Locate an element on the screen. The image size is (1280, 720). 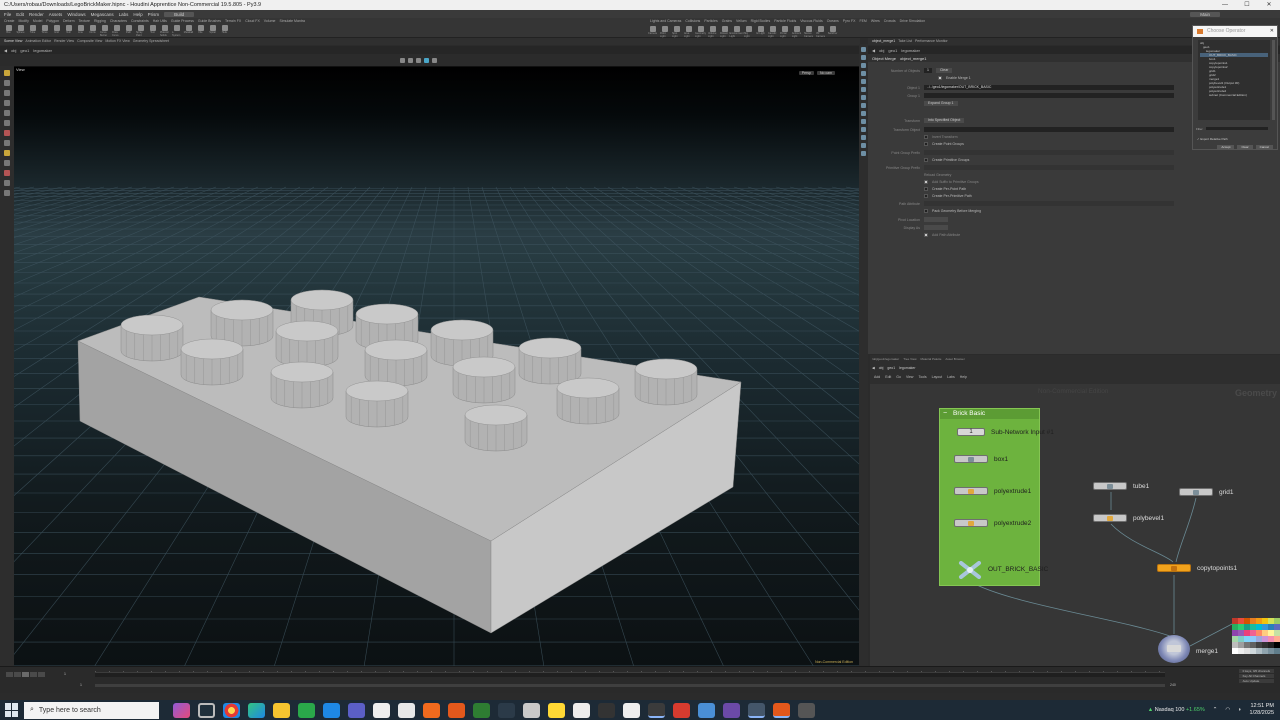
tab-performance-monitor: Performance Monitor is located at coordinates (931, 41).